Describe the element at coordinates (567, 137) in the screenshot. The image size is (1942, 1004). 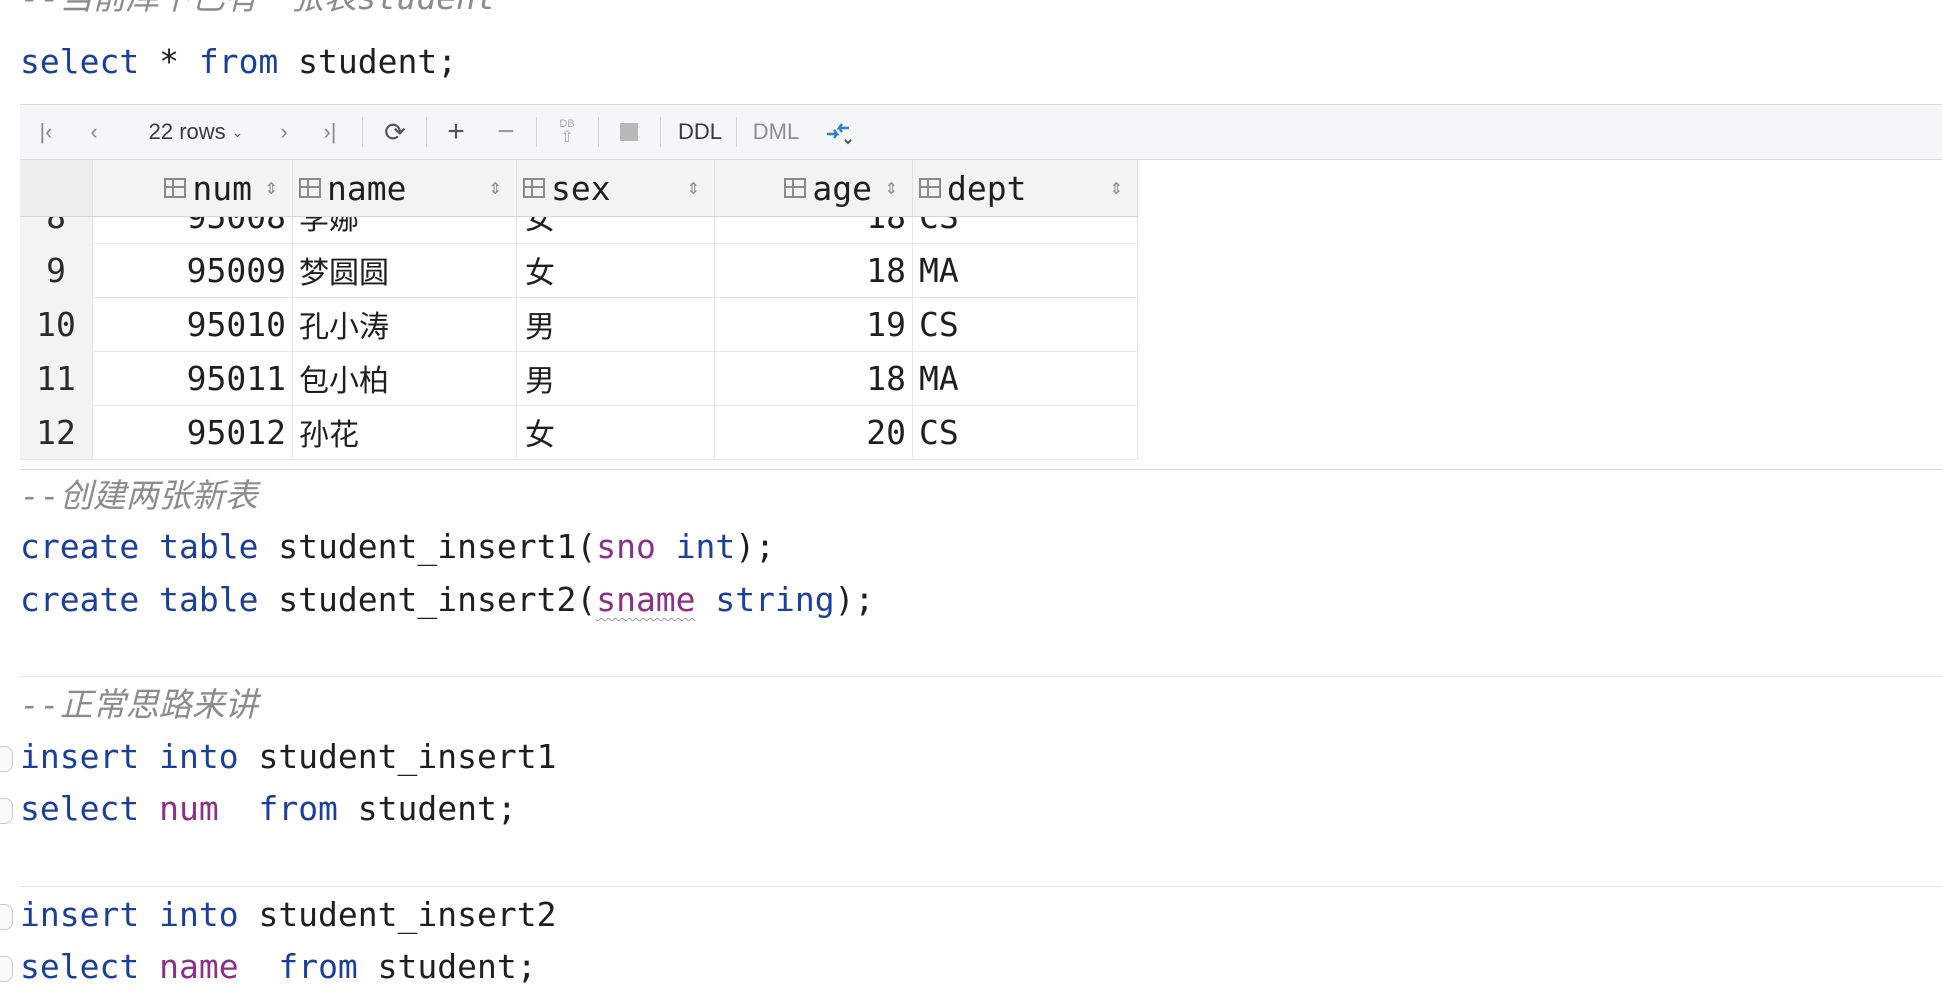
I see `arrow-up-icon: ⇧` at that location.